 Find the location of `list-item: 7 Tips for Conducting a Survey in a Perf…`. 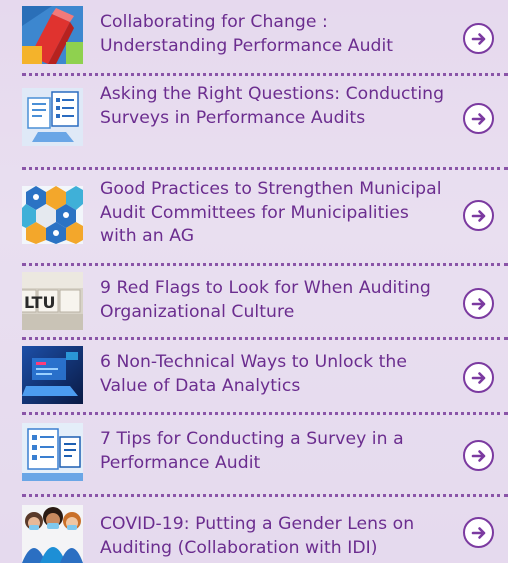

list-item: 7 Tips for Conducting a Survey in a Perf… is located at coordinates (254, 454).